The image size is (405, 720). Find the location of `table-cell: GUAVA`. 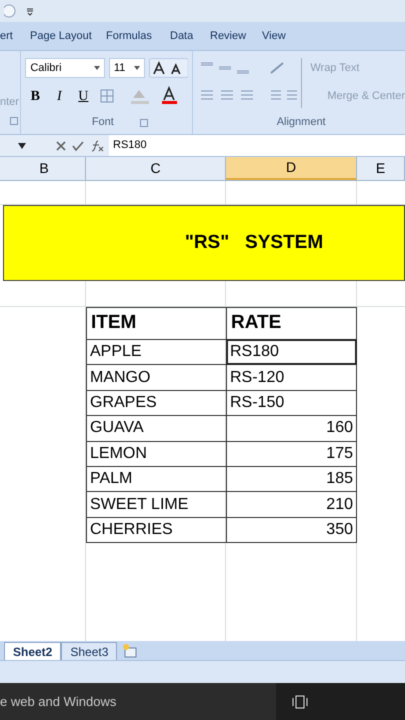

table-cell: GUAVA is located at coordinates (157, 428).